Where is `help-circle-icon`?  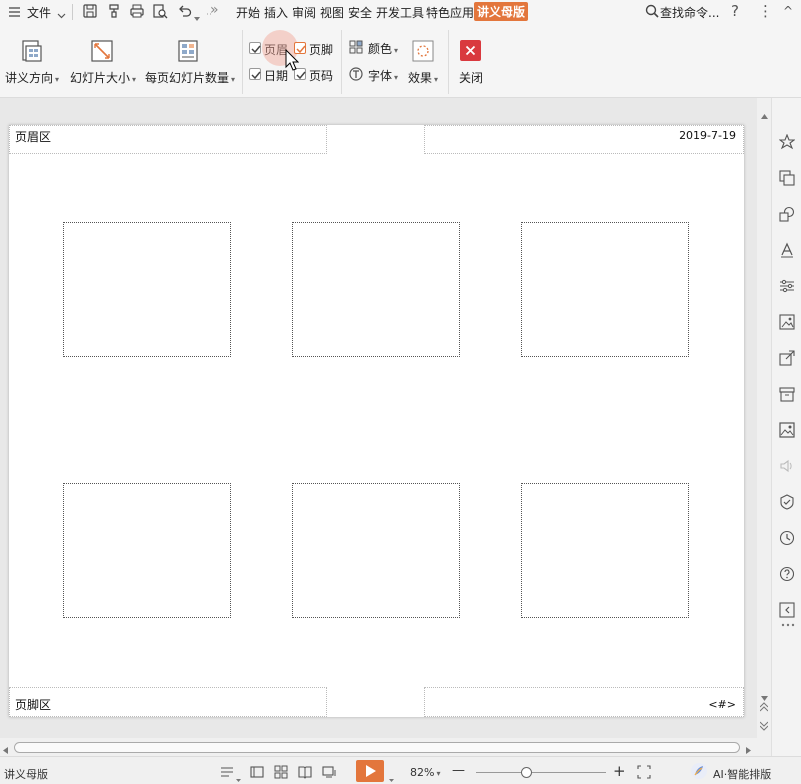
help-circle-icon is located at coordinates (787, 574).